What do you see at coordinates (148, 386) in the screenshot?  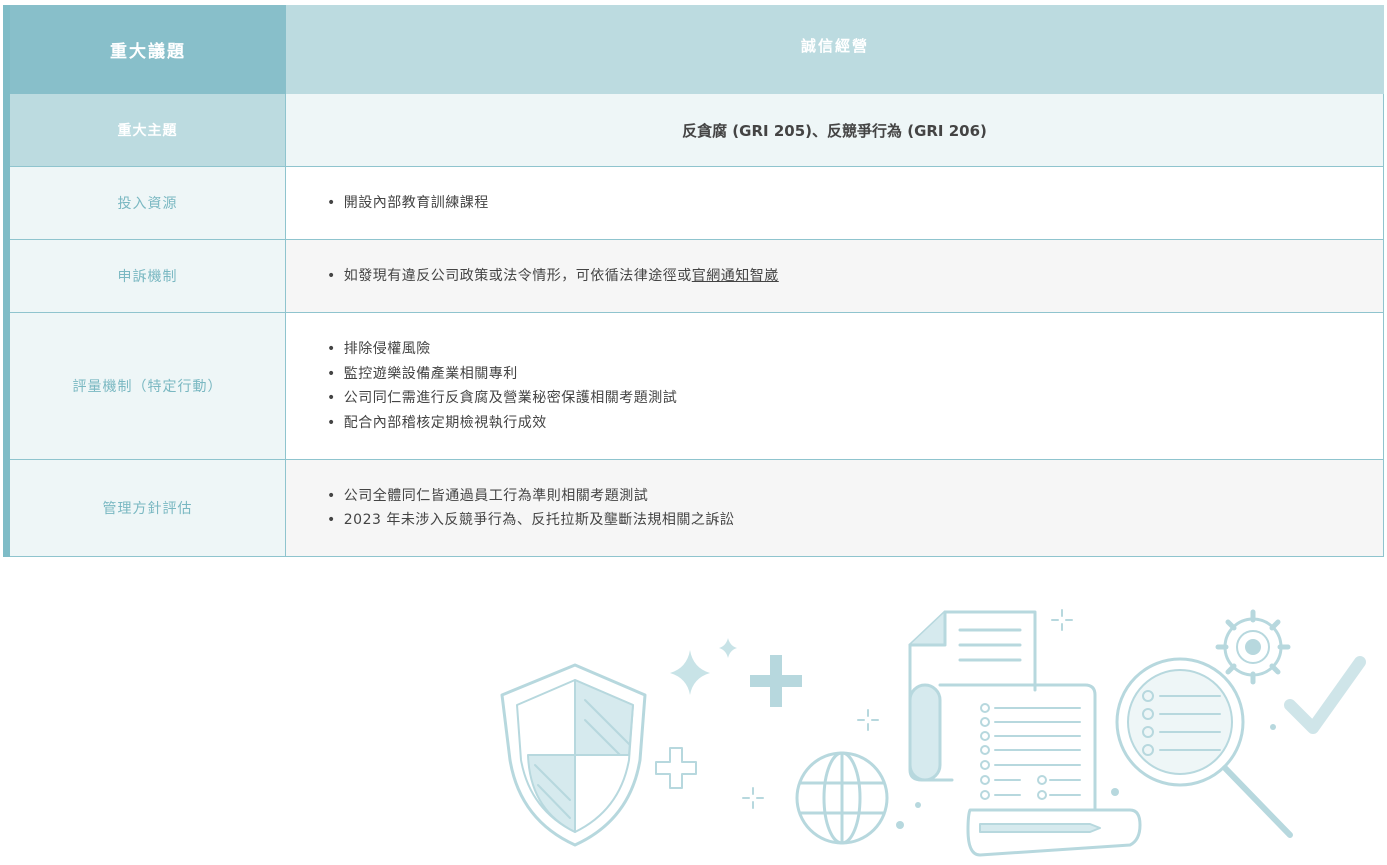 I see `row-label-evaluation: 評量機制（特定行動）` at bounding box center [148, 386].